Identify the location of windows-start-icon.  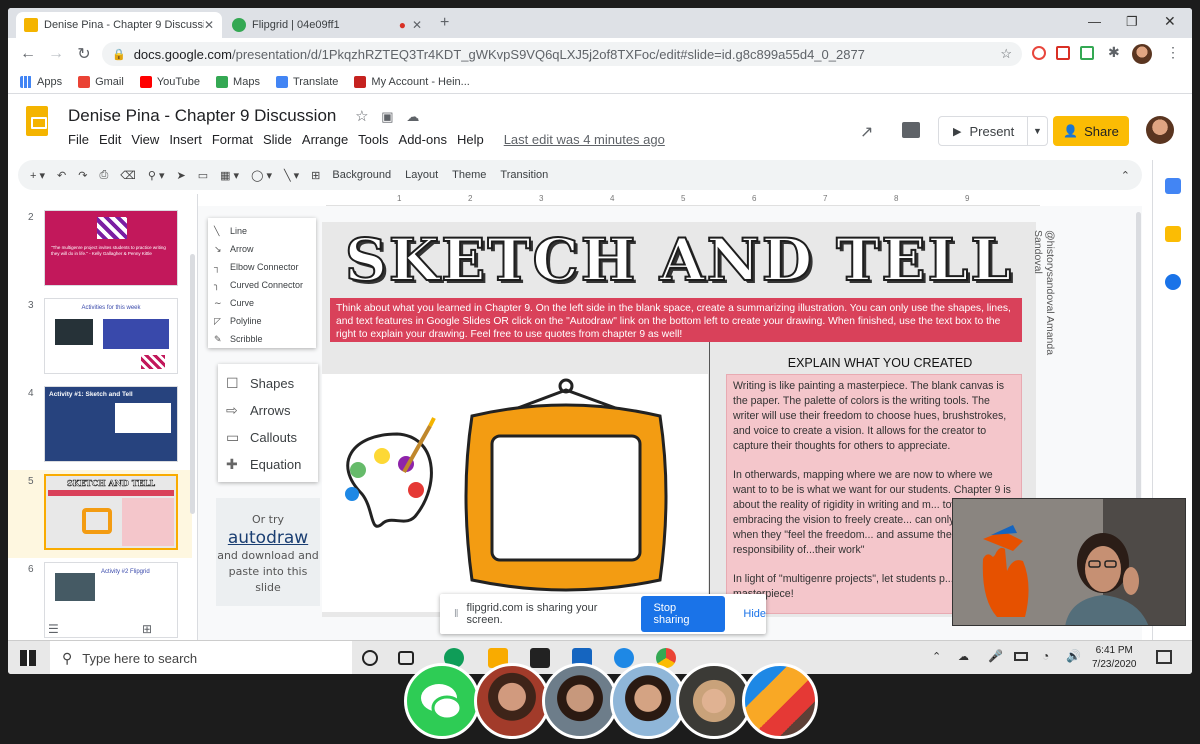
(28, 658).